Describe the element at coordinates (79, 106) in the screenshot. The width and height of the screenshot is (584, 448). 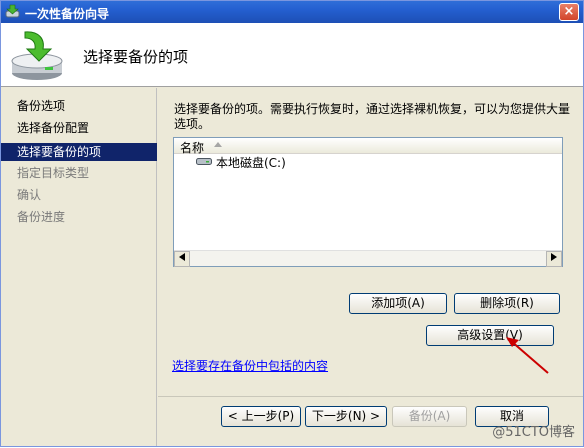
I see `nav-item-backup-options: 备份选项` at that location.